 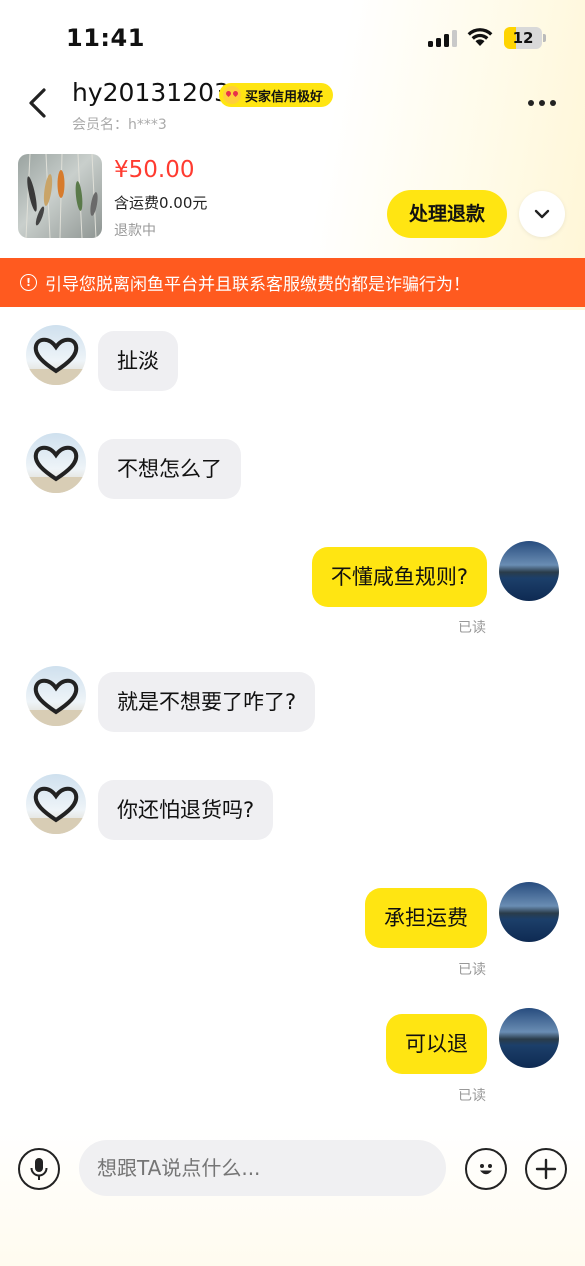 I want to click on smiley-icon, so click(x=486, y=1169).